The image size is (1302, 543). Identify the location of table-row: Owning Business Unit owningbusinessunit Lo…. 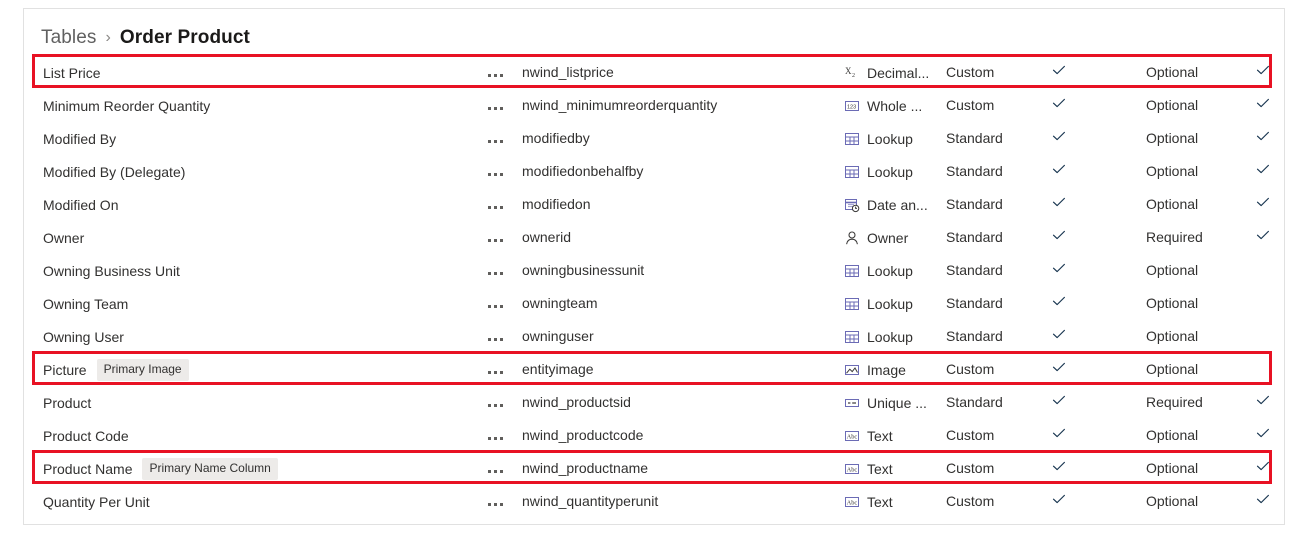
(654, 270).